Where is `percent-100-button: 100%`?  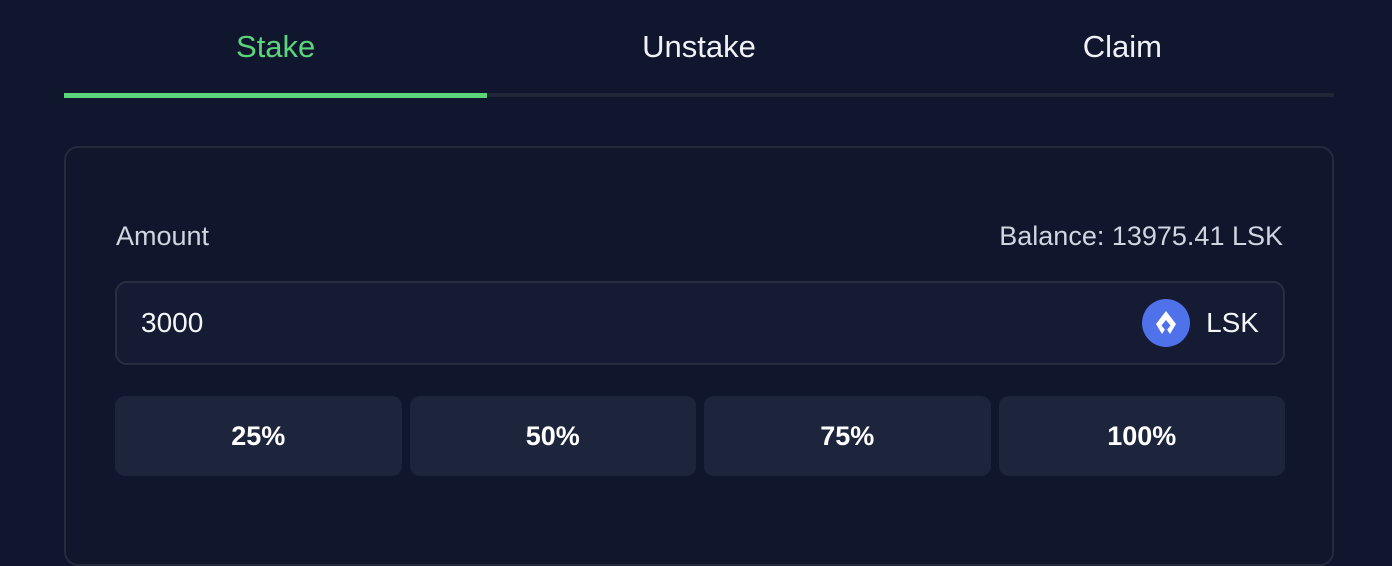
percent-100-button: 100% is located at coordinates (1141, 436).